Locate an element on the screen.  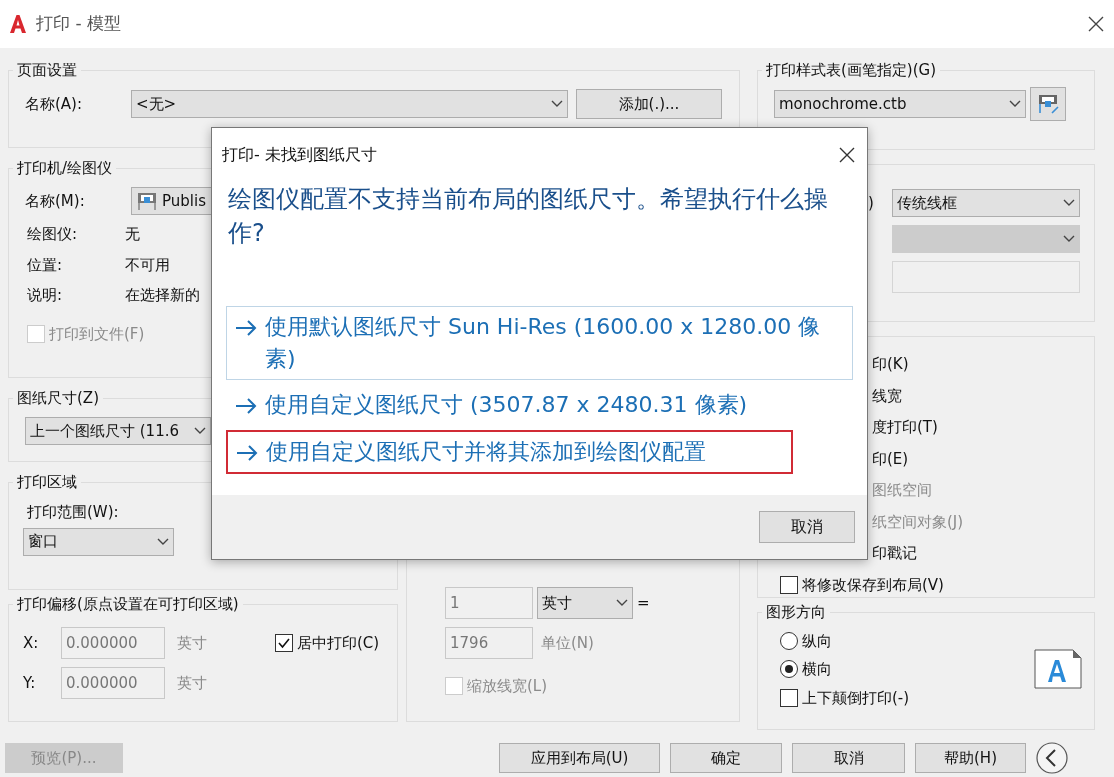
option-label: 纸空间对象(J) is located at coordinates (918, 521).